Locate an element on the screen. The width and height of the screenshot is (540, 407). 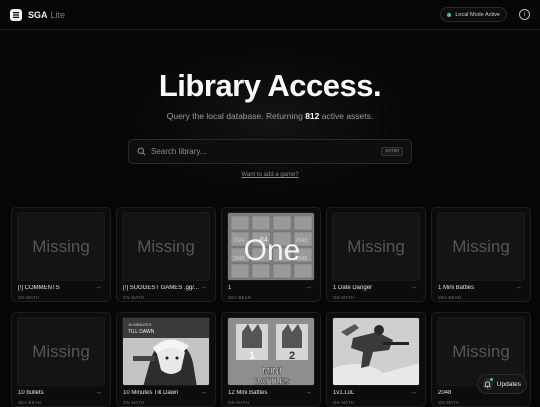
battles-logo-battles: BATTLES is located at coordinates (272, 381).